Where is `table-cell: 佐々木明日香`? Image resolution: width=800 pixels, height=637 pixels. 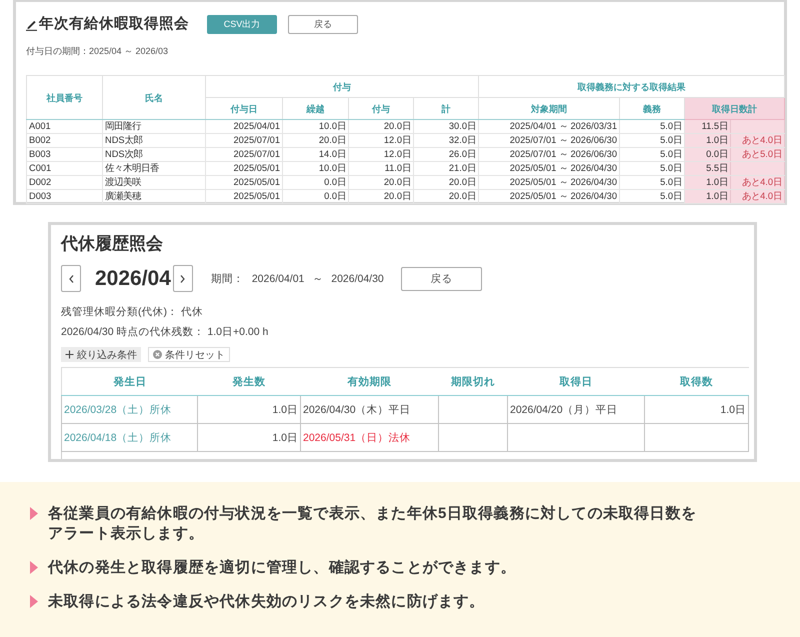
table-cell: 佐々木明日香 is located at coordinates (154, 169).